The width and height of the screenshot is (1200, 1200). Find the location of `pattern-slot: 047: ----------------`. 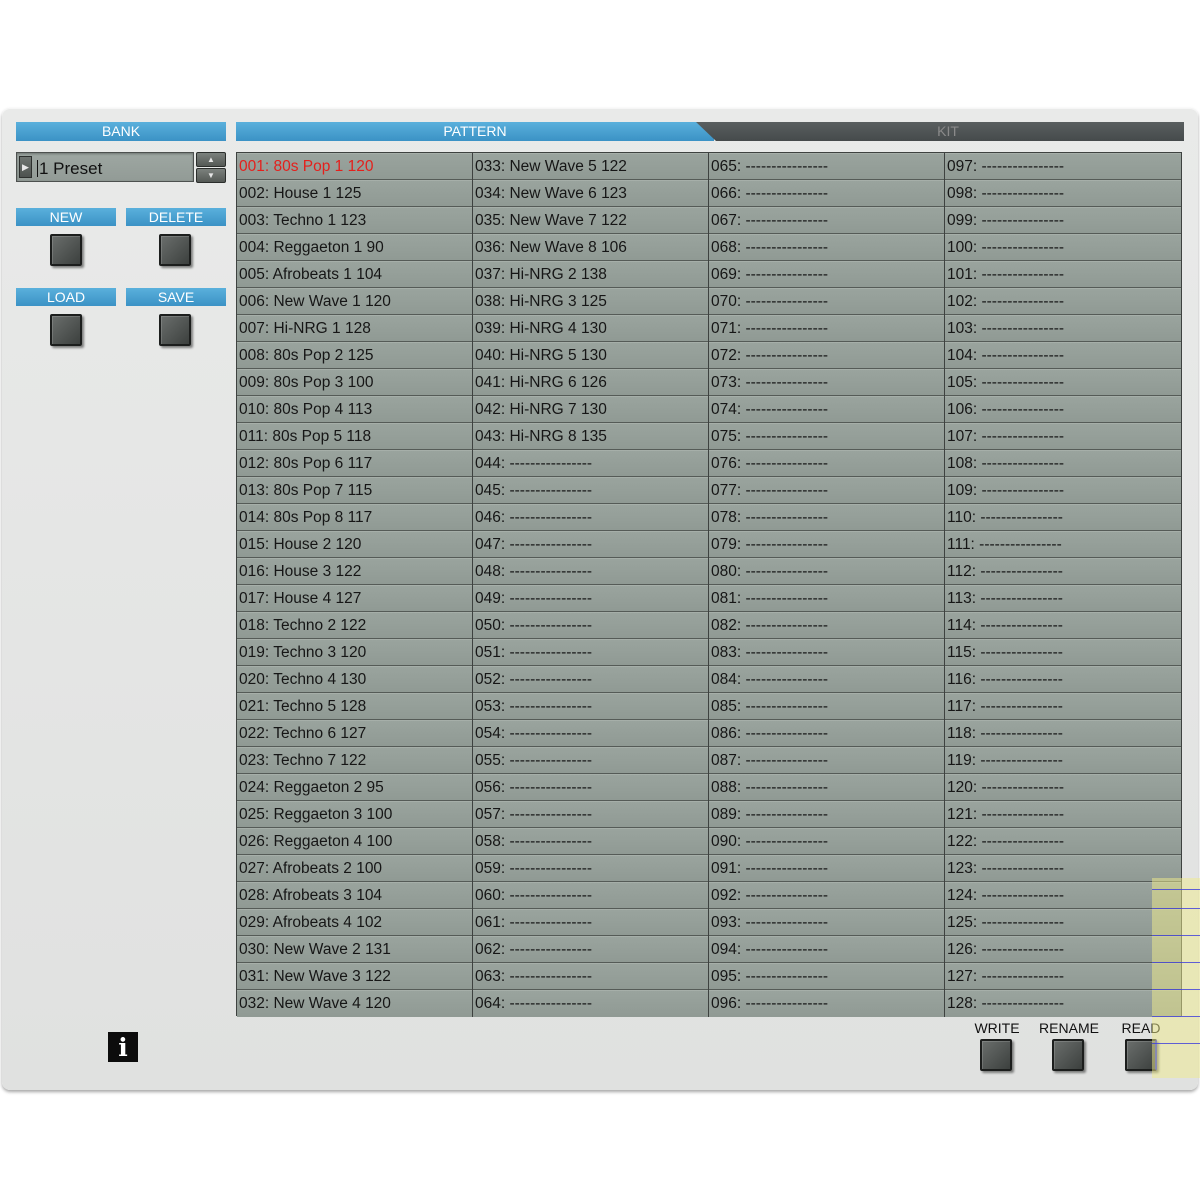

pattern-slot: 047: ---------------- is located at coordinates (590, 544).